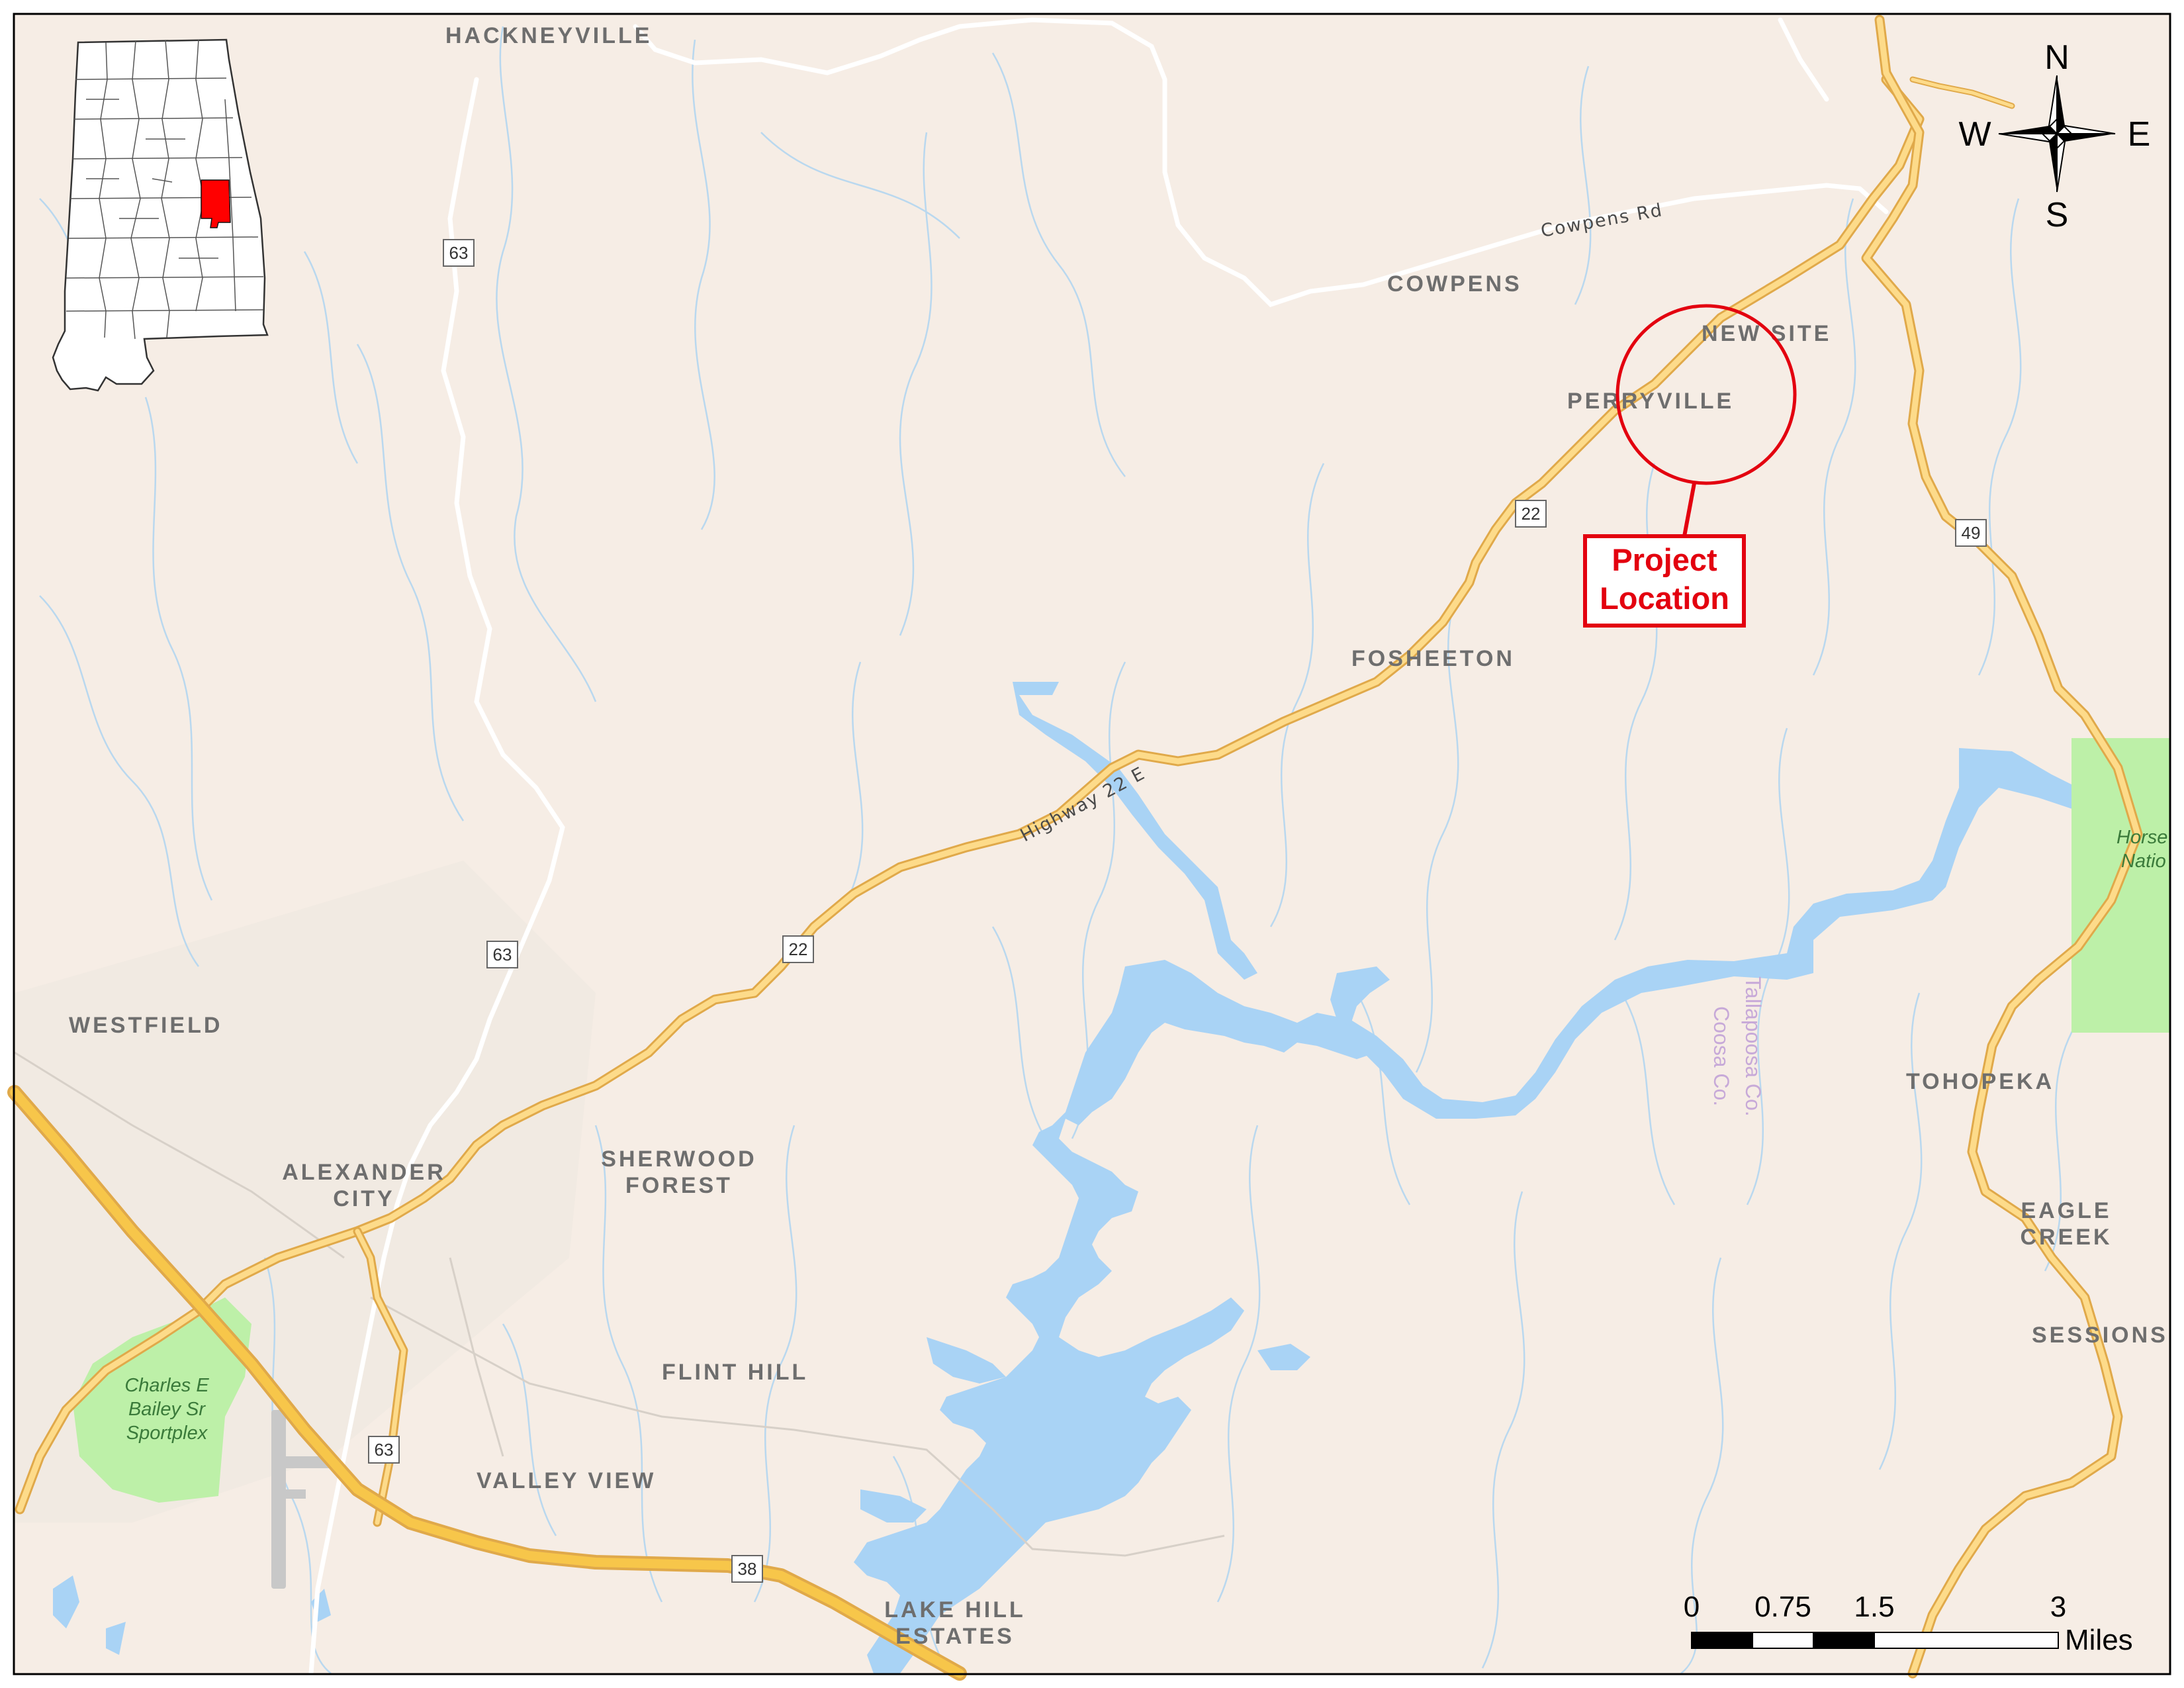 The width and height of the screenshot is (2184, 1688). I want to click on compass-n: N, so click(2057, 57).